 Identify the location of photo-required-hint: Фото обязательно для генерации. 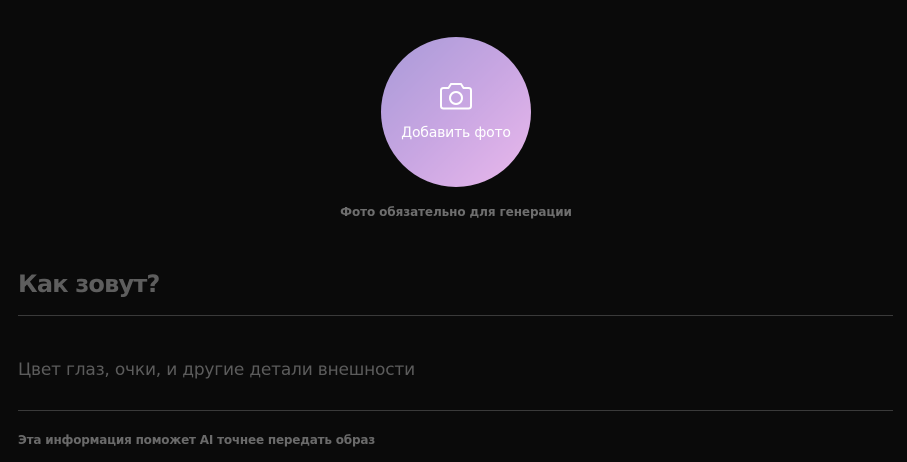
(456, 212).